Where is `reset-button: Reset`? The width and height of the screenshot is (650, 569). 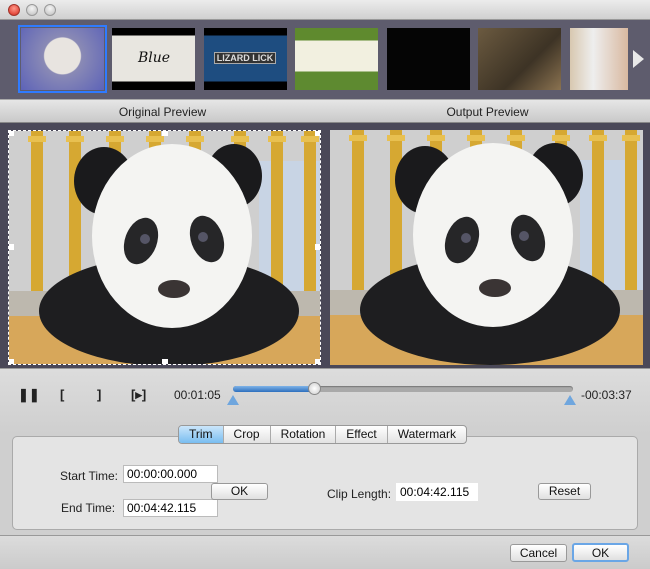 reset-button: Reset is located at coordinates (564, 491).